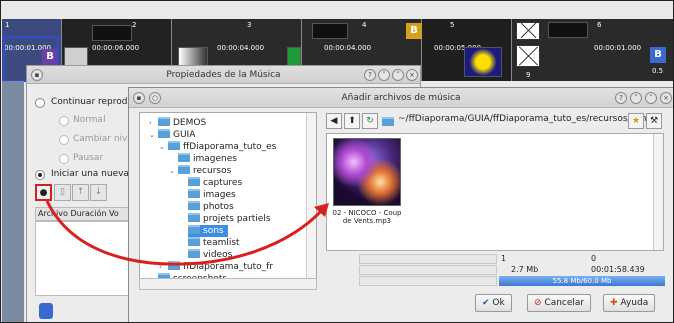 This screenshot has width=674, height=323. Describe the element at coordinates (629, 303) in the screenshot. I see `help-button: ✚ Ayuda` at that location.